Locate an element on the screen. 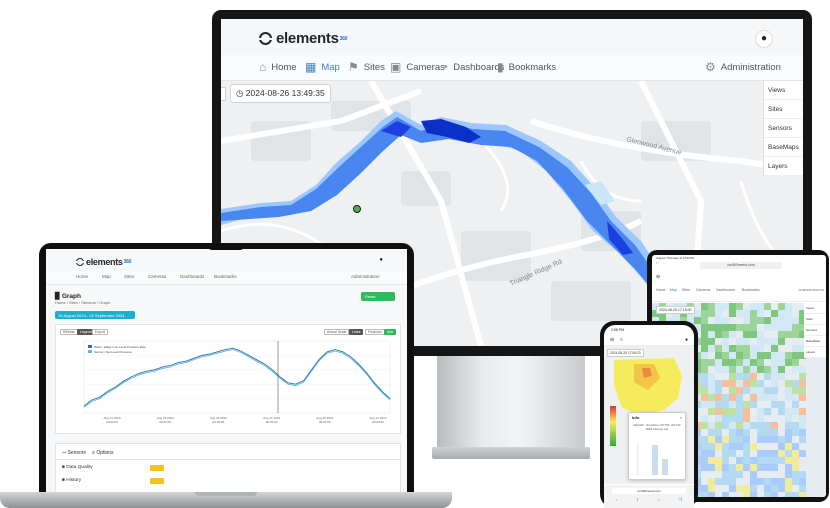 Image resolution: width=830 pixels, height=508 pixels. nav-dashboards: Dashboards is located at coordinates (192, 276).